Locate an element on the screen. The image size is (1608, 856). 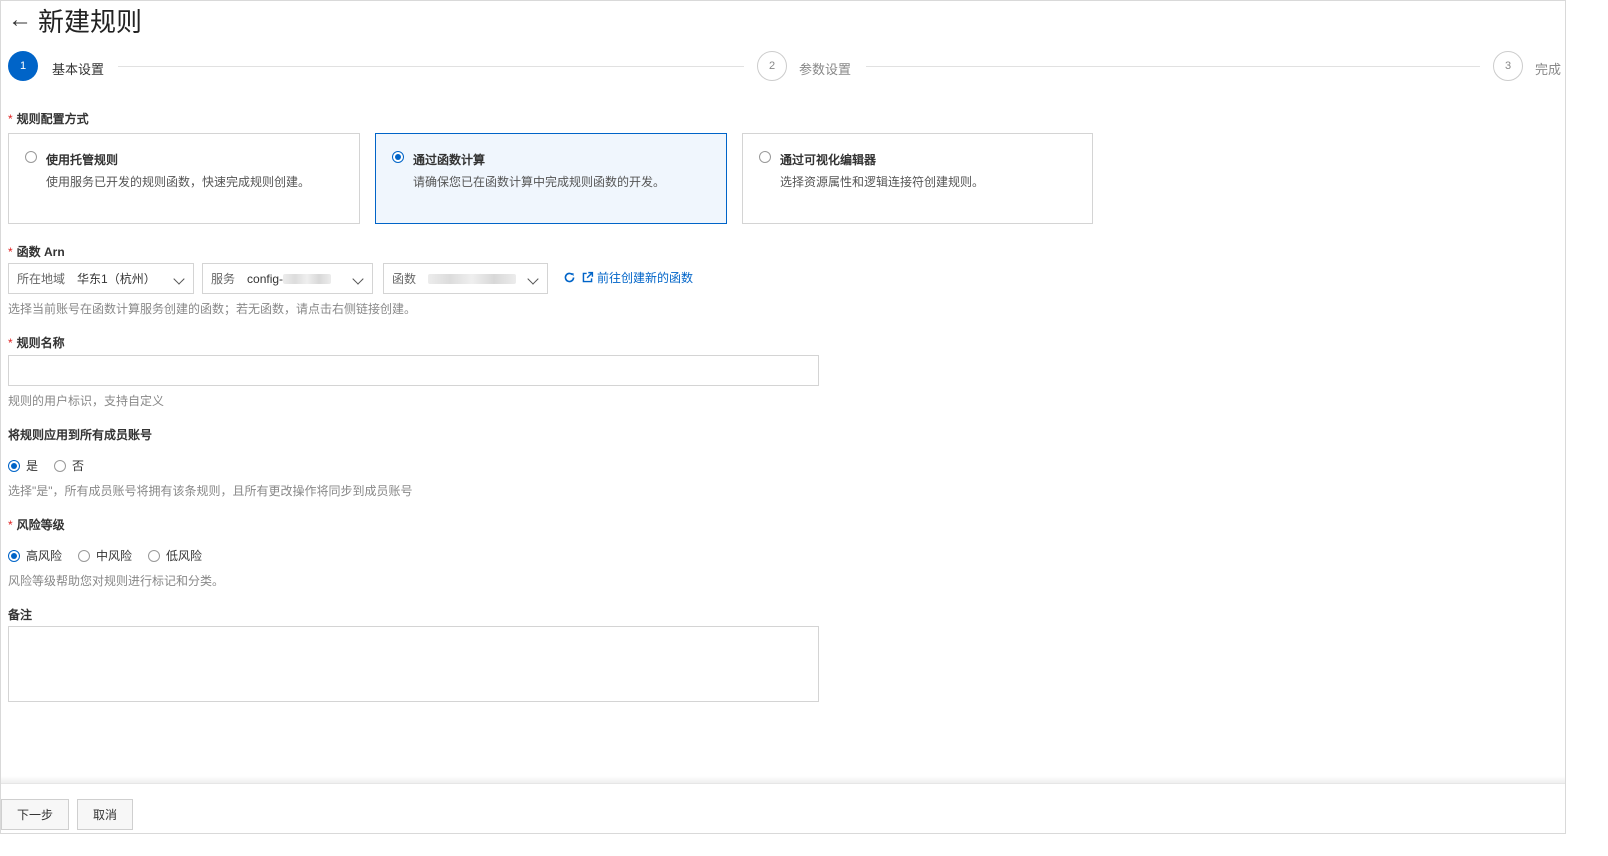
radio-label: 是 is located at coordinates (32, 466).